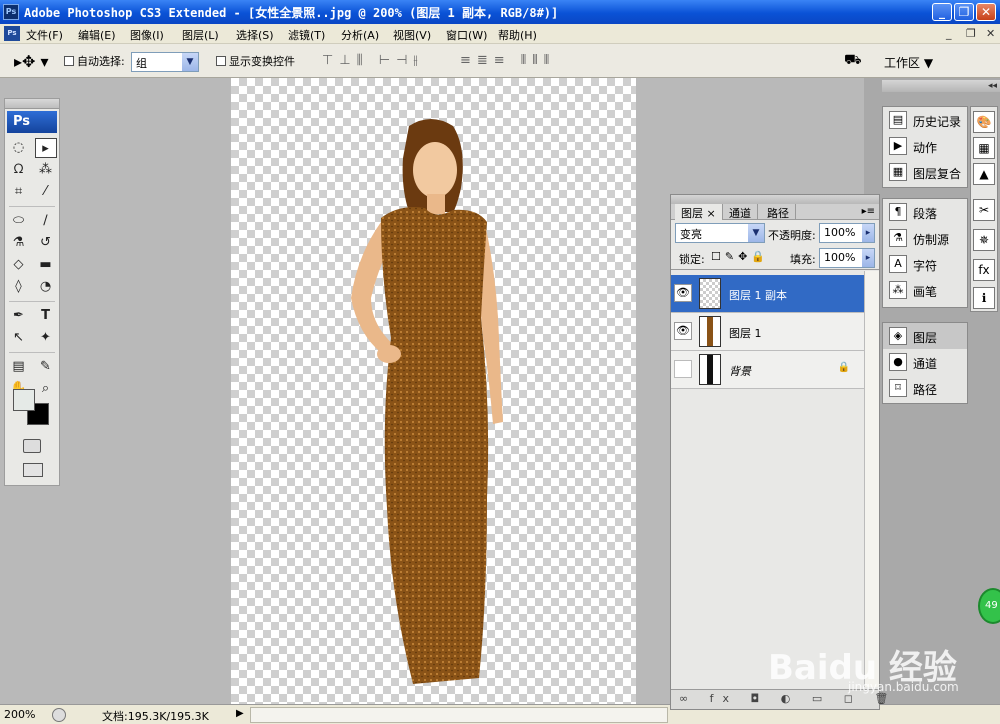 Image resolution: width=1000 pixels, height=724 pixels. What do you see at coordinates (847, 233) in the screenshot?
I see `opacity-input: 100% ▸` at bounding box center [847, 233].